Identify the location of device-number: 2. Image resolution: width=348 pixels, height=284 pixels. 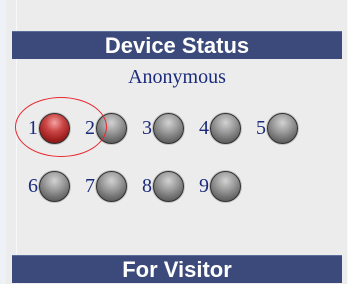
(90, 128).